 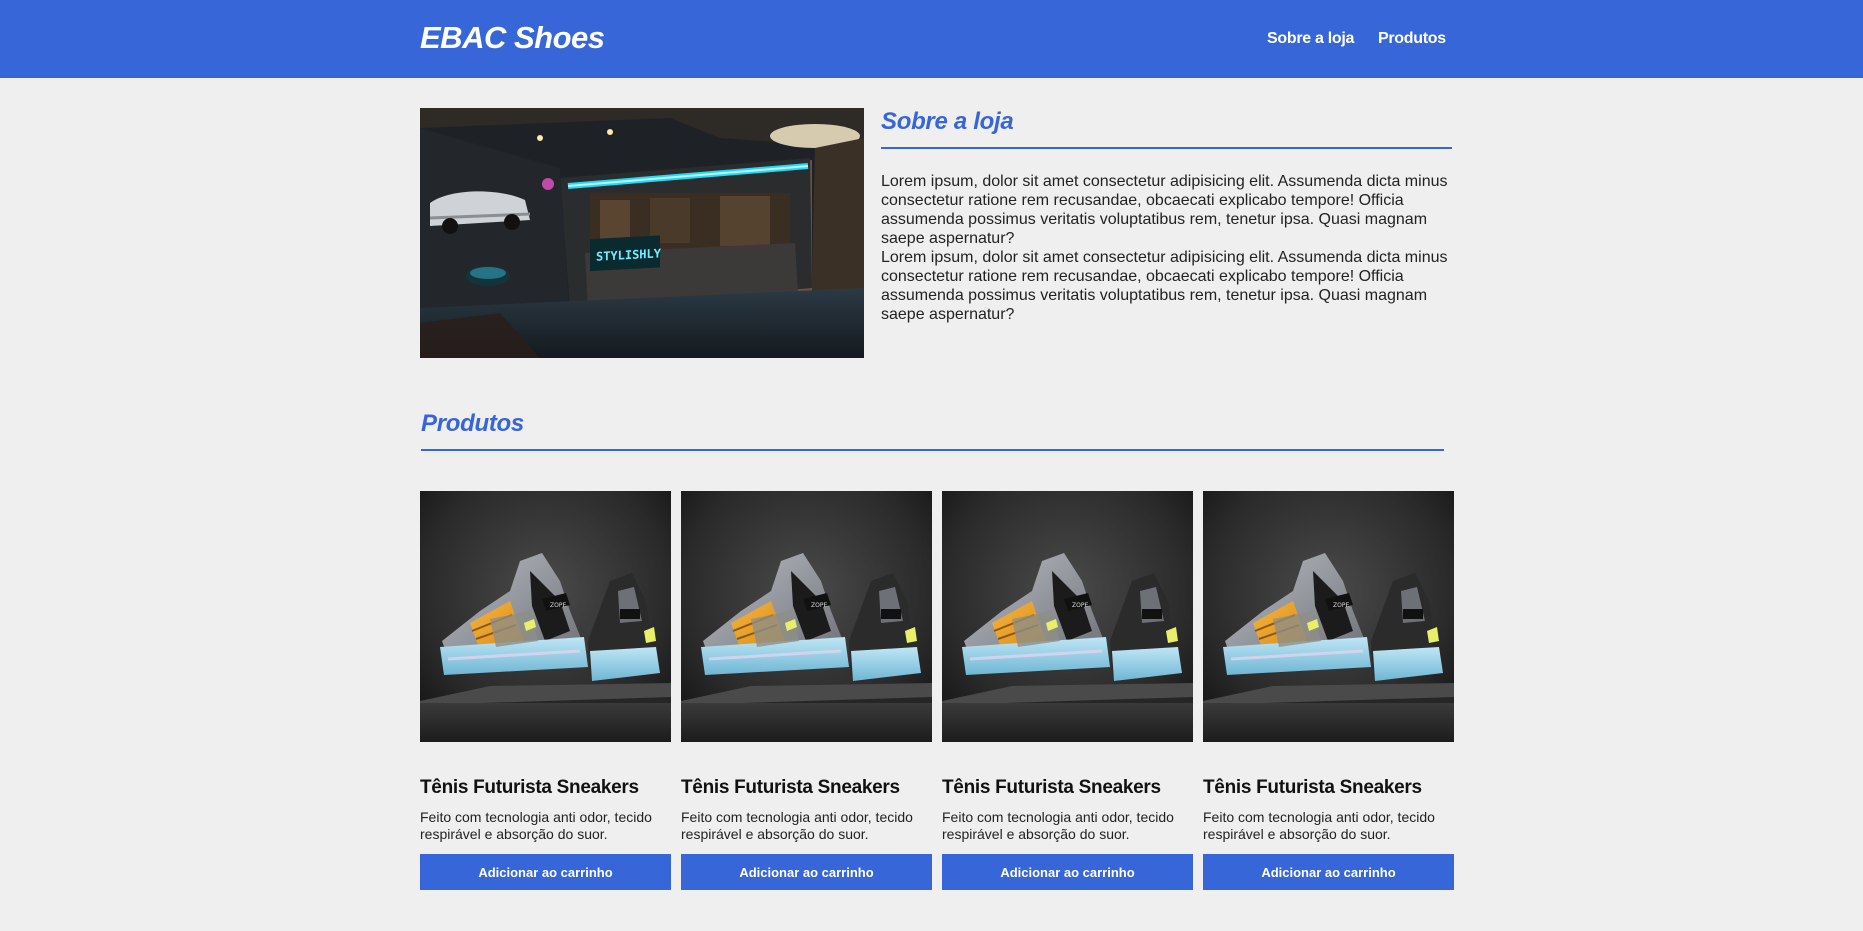 What do you see at coordinates (642, 233) in the screenshot?
I see `store-photo: STYLISHLY` at bounding box center [642, 233].